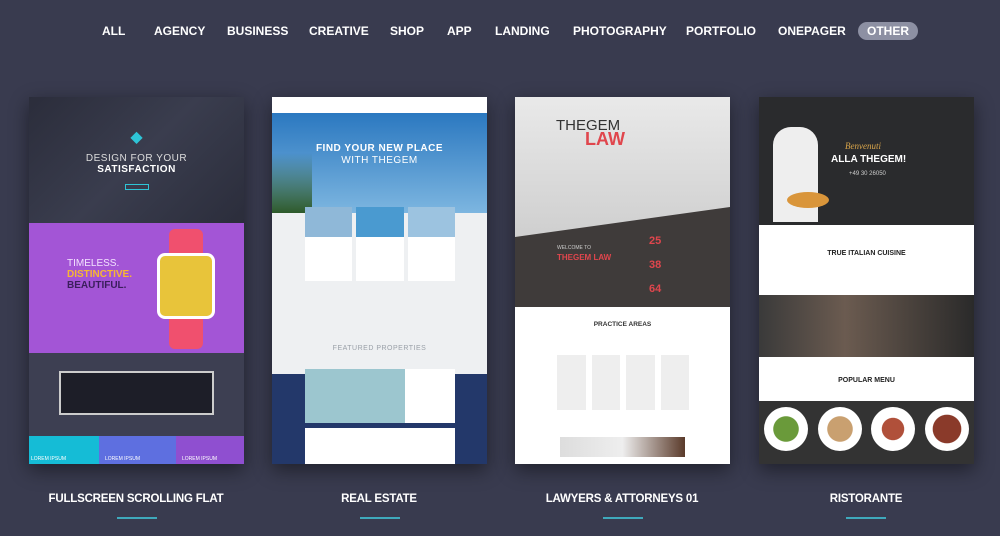 The height and width of the screenshot is (536, 1000). What do you see at coordinates (866, 432) in the screenshot?
I see `menu-plates` at bounding box center [866, 432].